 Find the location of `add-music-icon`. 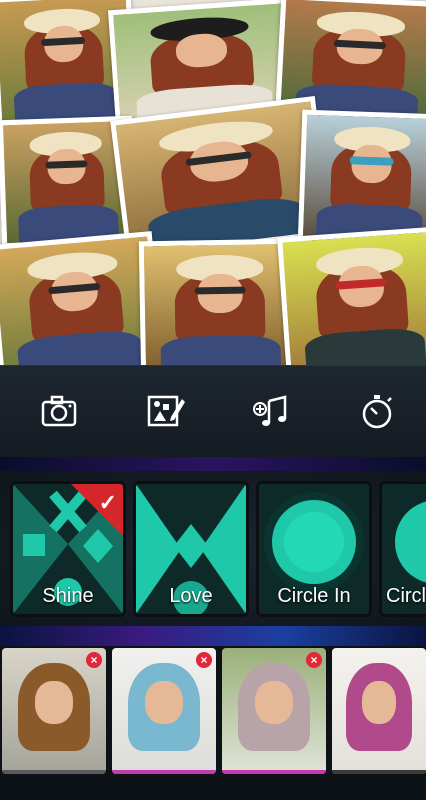

add-music-icon is located at coordinates (270, 410).